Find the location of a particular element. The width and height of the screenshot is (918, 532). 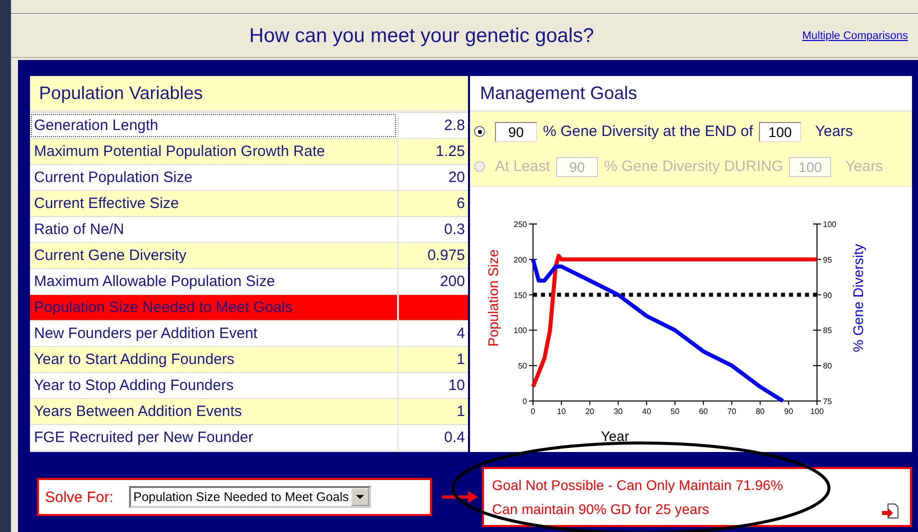

tick-label: 75 is located at coordinates (827, 401).